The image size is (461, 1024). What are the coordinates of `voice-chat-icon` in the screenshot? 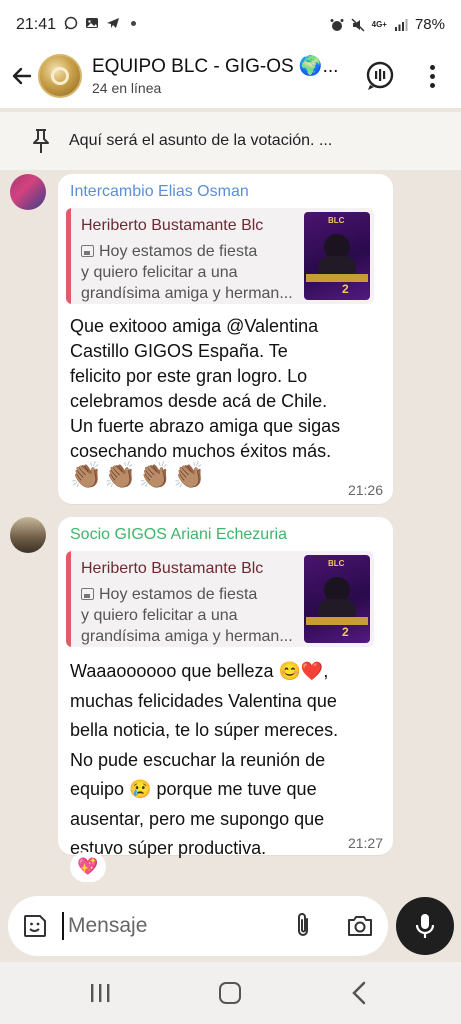 It's located at (380, 76).